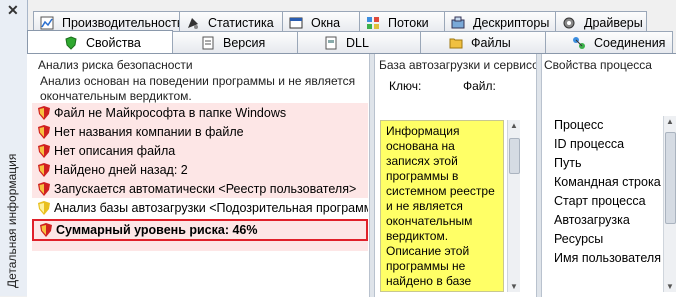 This screenshot has height=297, width=676. What do you see at coordinates (458, 22) in the screenshot?
I see `handles-icon` at bounding box center [458, 22].